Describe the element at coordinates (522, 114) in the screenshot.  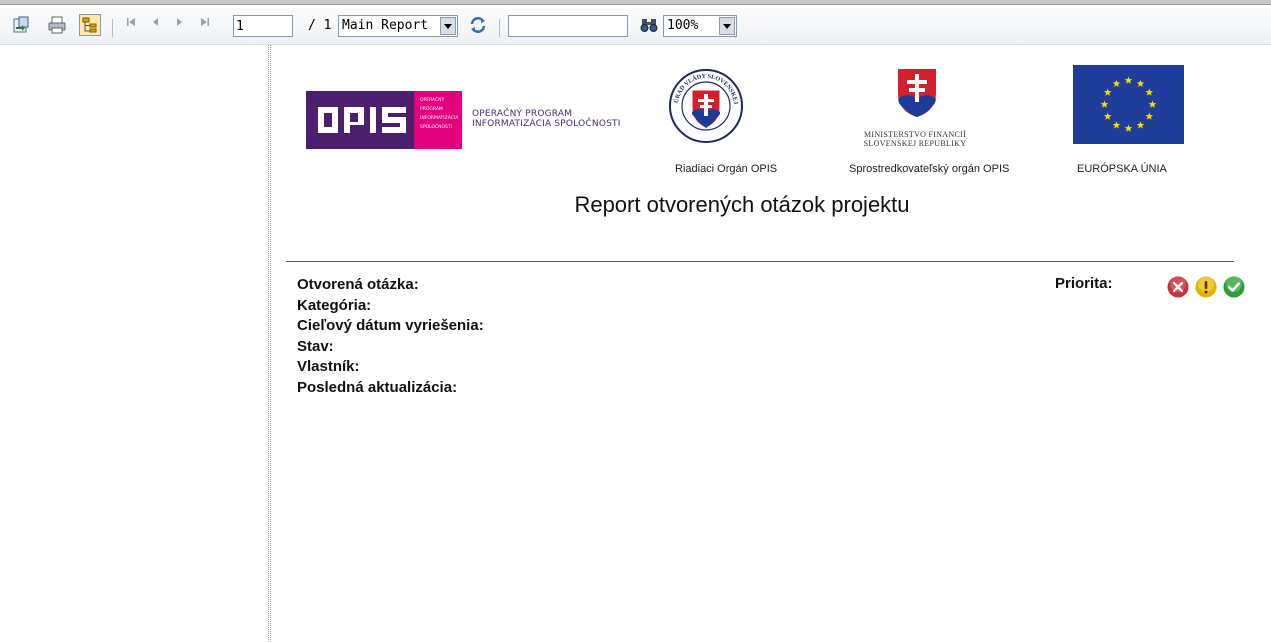
I see `opis-caption-line1: OPERAČNÝ PROGRAM` at that location.